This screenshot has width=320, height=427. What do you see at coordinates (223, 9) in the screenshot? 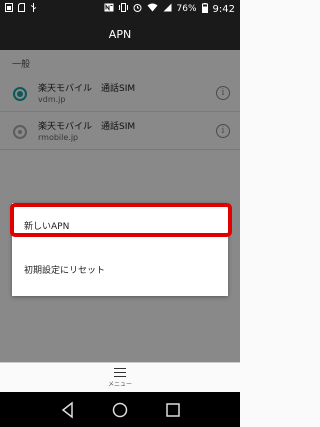
I see `status-time: 9:42` at bounding box center [223, 9].